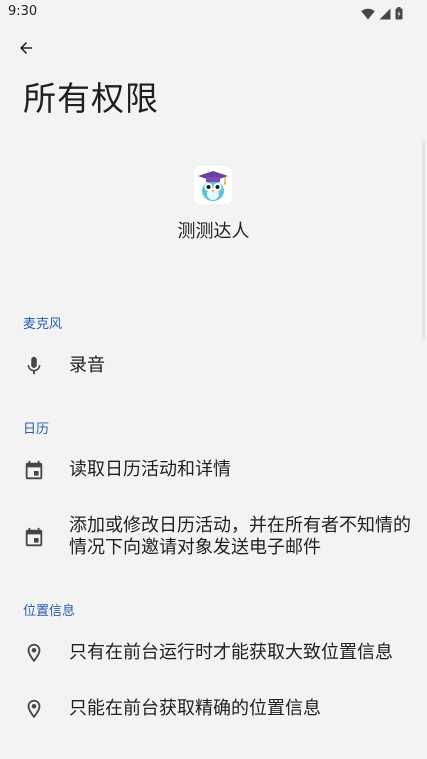 This screenshot has width=427, height=759. I want to click on status-bar: 9:30, so click(213, 12).